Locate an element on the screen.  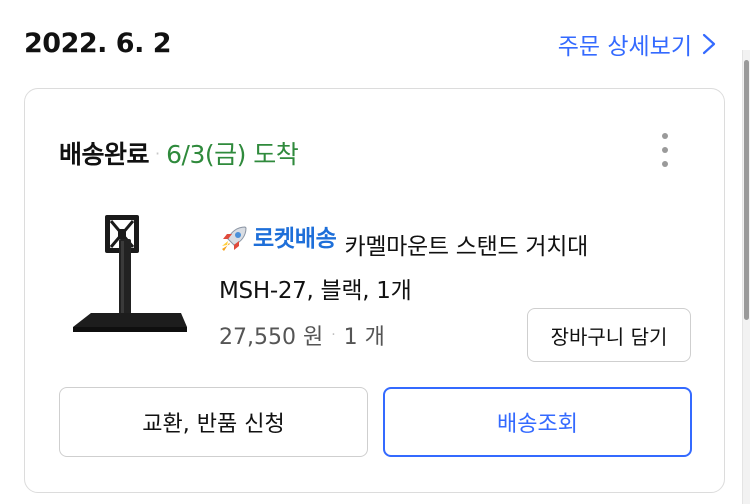
rocket-icon is located at coordinates (234, 238).